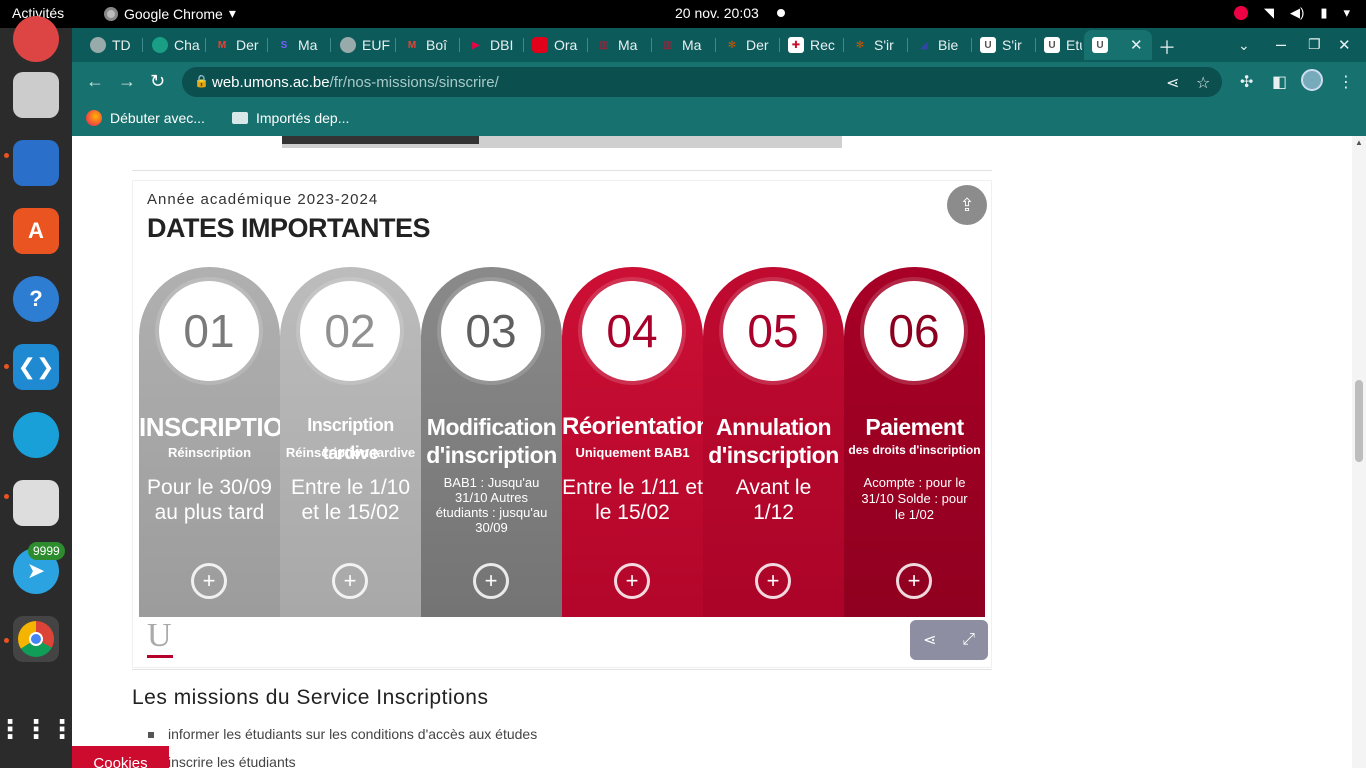 Image resolution: width=1366 pixels, height=768 pixels. I want to click on tab: M Boî, so click(427, 45).